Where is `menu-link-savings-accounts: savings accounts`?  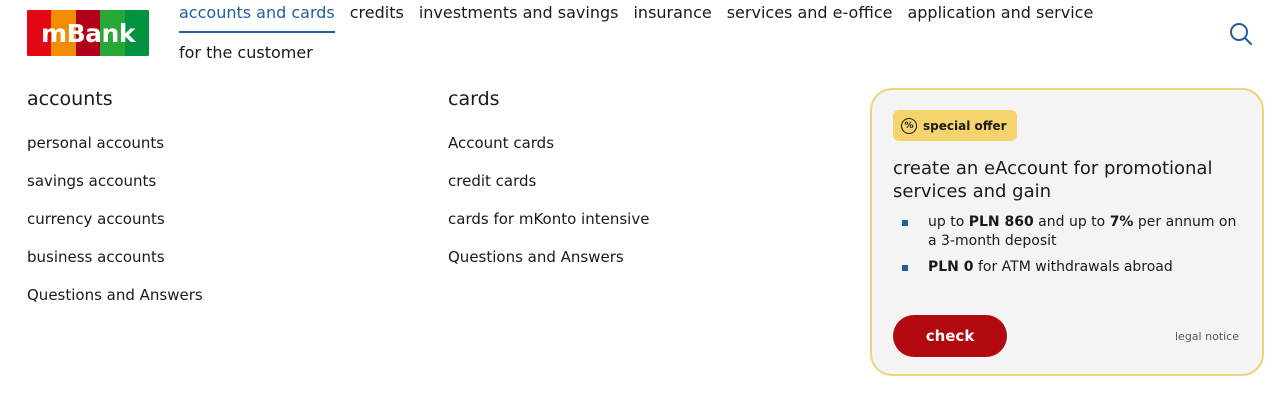 menu-link-savings-accounts: savings accounts is located at coordinates (115, 190).